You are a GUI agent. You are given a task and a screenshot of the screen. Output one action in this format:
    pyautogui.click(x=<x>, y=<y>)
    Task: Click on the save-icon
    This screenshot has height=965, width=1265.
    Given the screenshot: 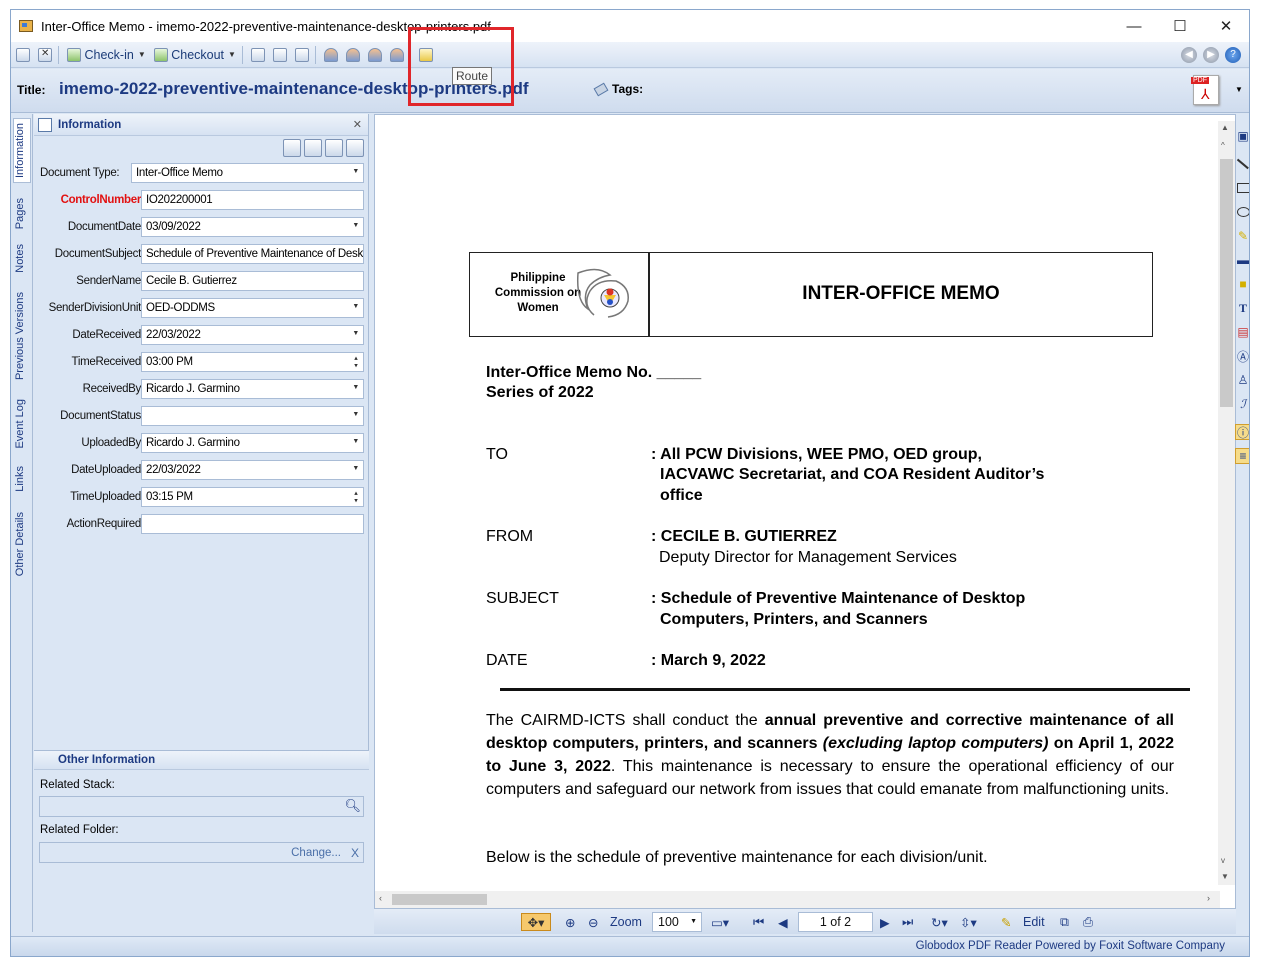 What is the action you would take?
    pyautogui.click(x=292, y=148)
    